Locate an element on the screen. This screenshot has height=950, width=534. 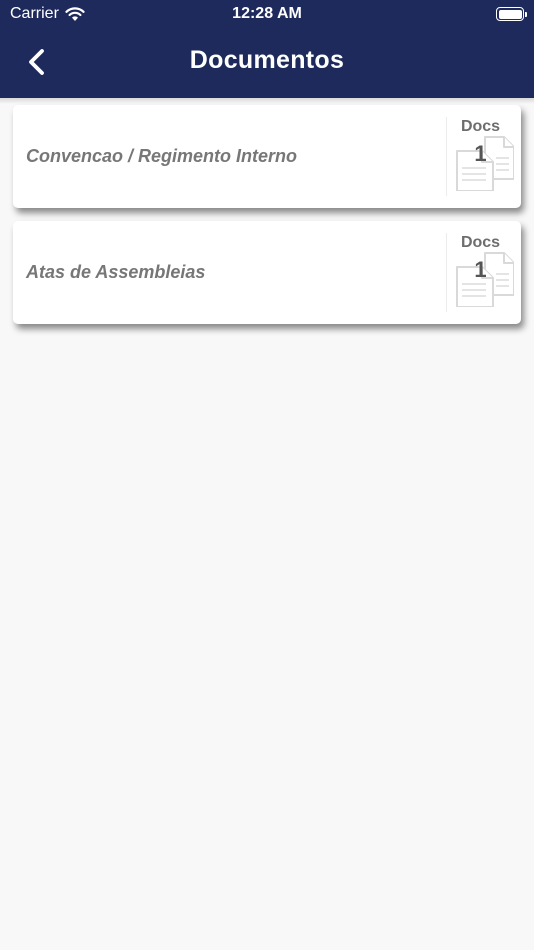
app-header: Carrier 12:28 AM Documentos is located at coordinates (267, 49).